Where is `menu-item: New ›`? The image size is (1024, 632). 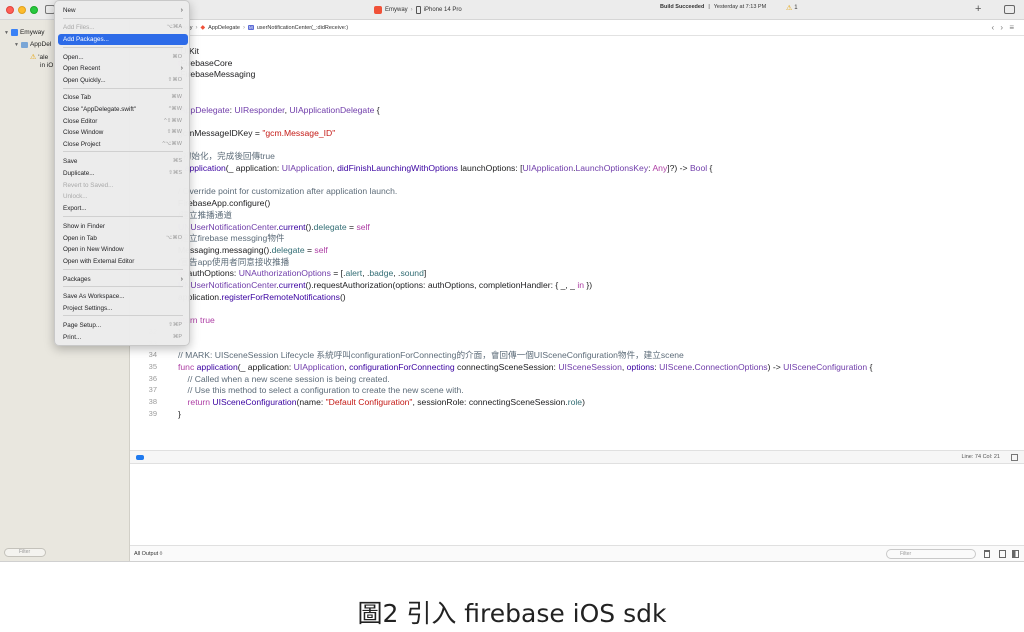 menu-item: New › is located at coordinates (123, 10).